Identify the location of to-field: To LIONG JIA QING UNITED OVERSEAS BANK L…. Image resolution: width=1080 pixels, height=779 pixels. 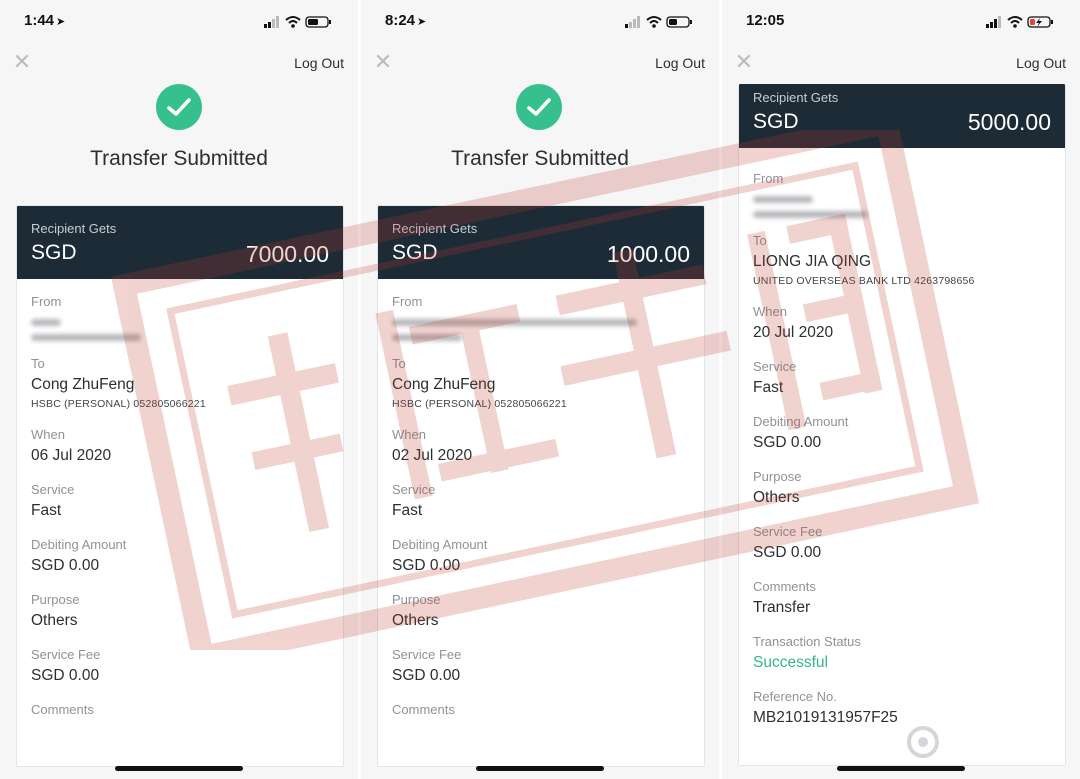
(902, 260).